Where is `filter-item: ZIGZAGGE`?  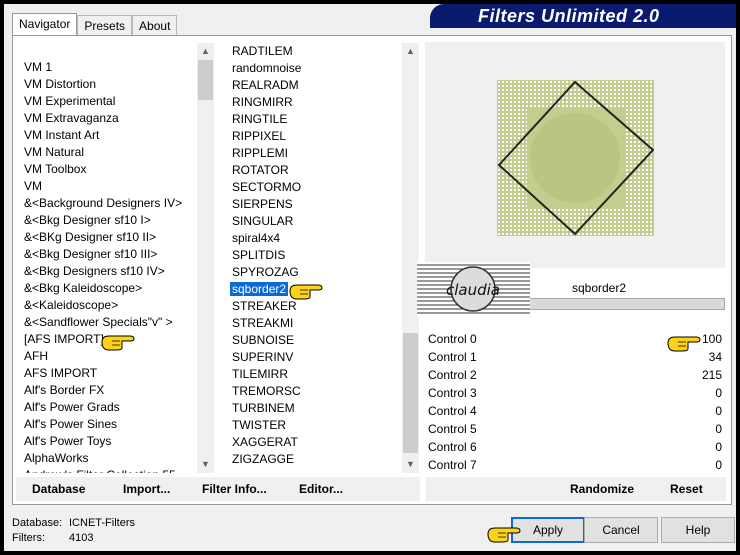 filter-item: ZIGZAGGE is located at coordinates (323, 459).